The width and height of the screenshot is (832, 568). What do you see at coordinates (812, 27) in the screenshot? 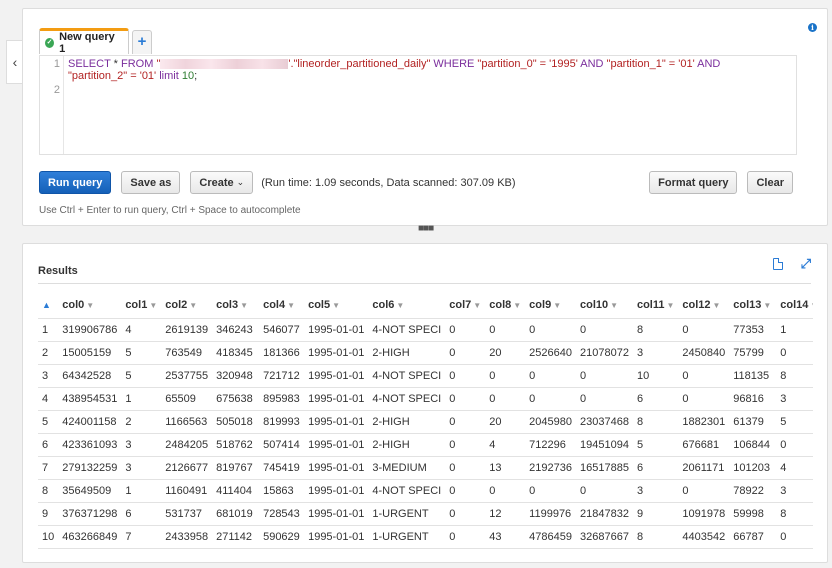
I see `info-icon: i` at bounding box center [812, 27].